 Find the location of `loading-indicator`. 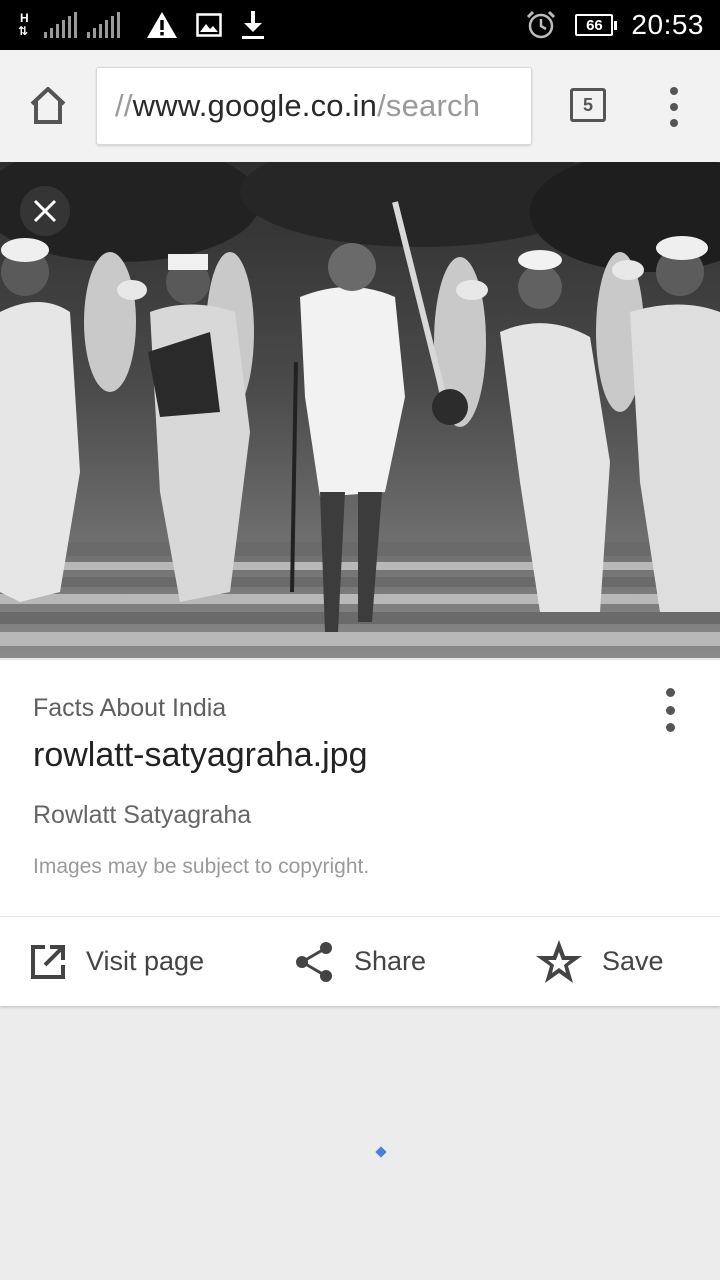

loading-indicator is located at coordinates (381, 1152).